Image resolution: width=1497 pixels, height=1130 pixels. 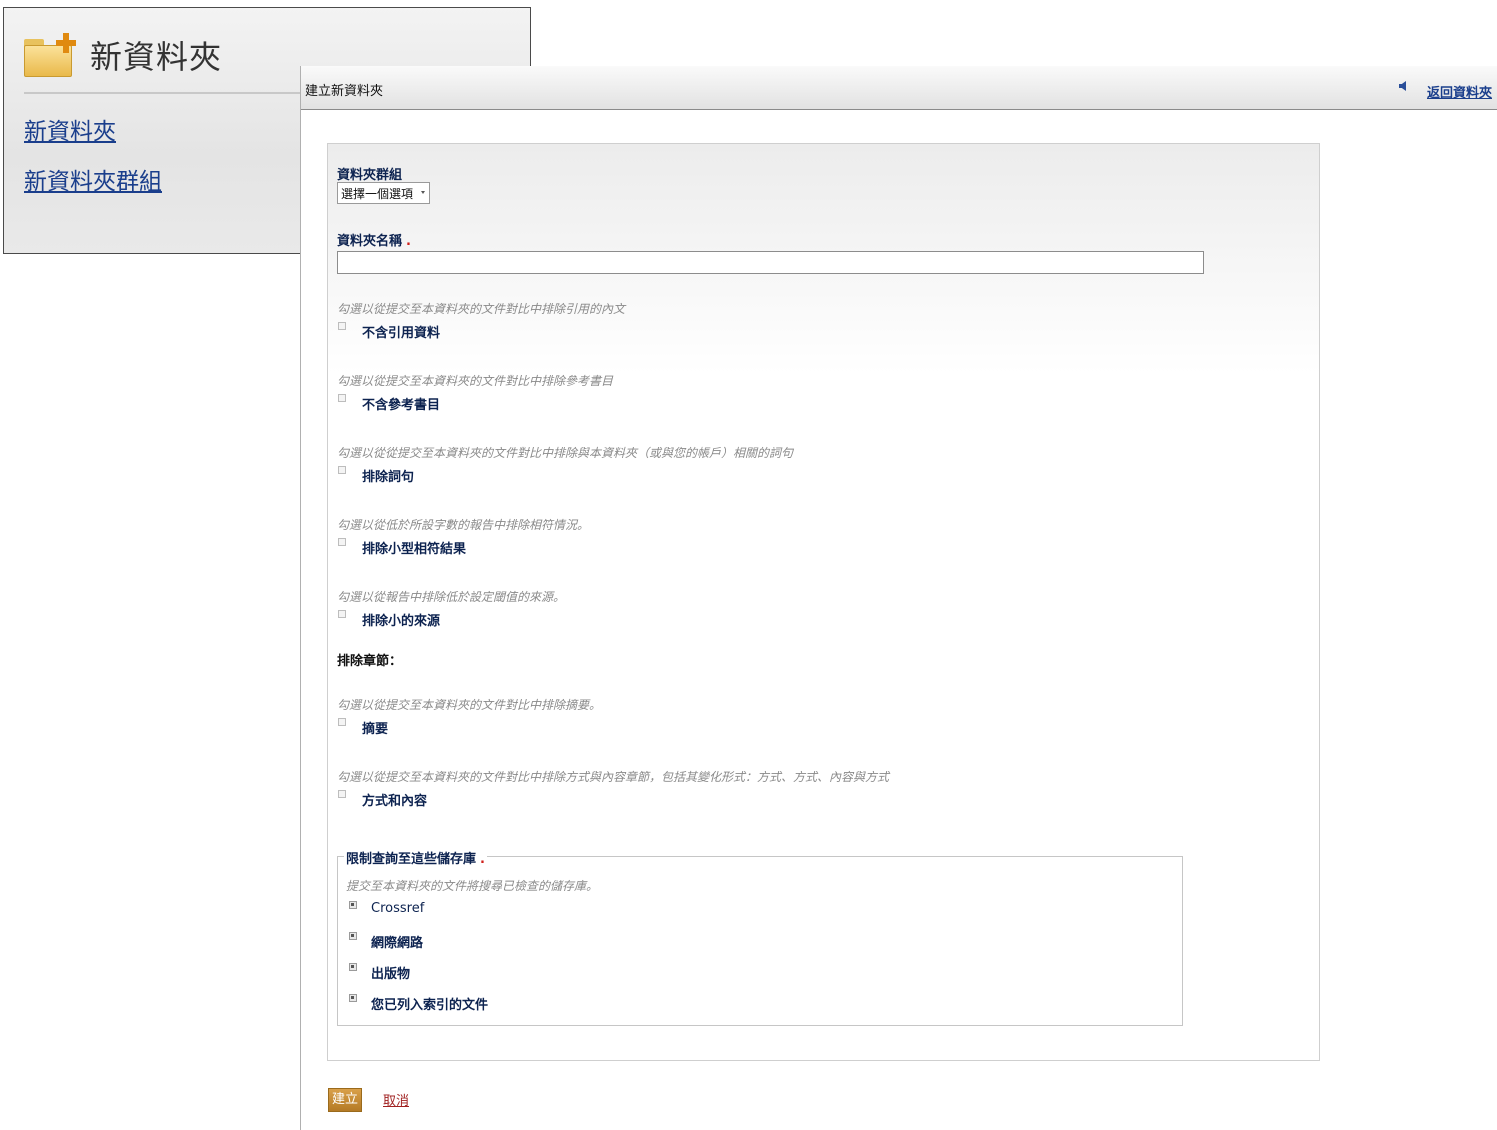 What do you see at coordinates (50, 55) in the screenshot?
I see `new-folder-icon` at bounding box center [50, 55].